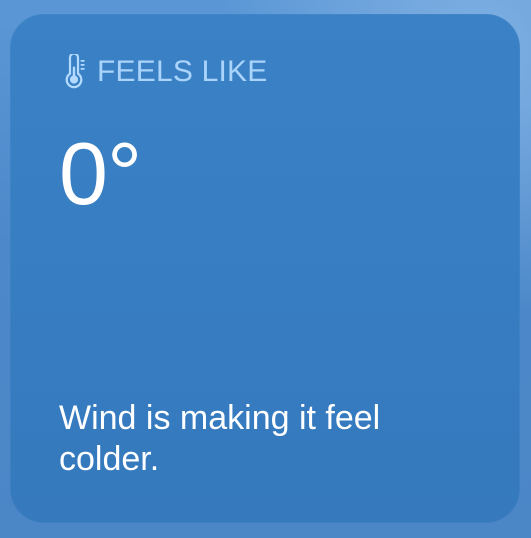  I want to click on thermometer-icon, so click(73, 72).